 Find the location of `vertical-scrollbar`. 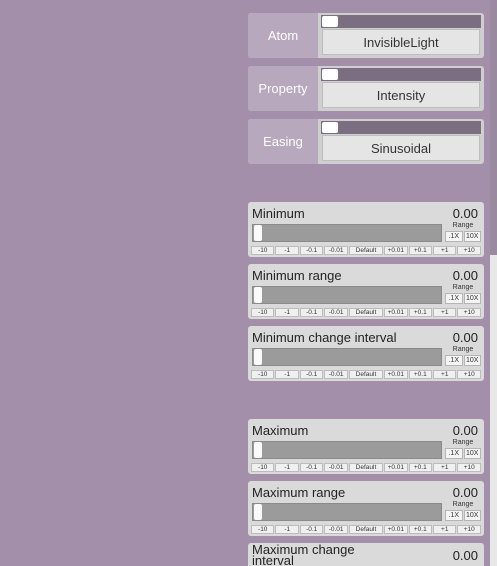

vertical-scrollbar is located at coordinates (493, 283).